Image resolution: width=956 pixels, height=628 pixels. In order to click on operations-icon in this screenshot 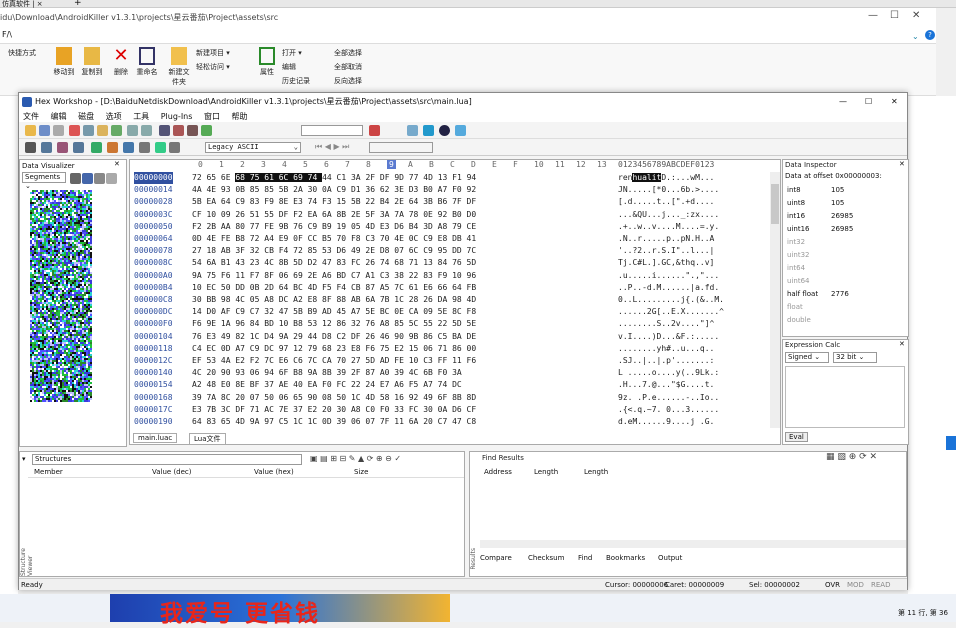, I will do `click(78, 147)`.